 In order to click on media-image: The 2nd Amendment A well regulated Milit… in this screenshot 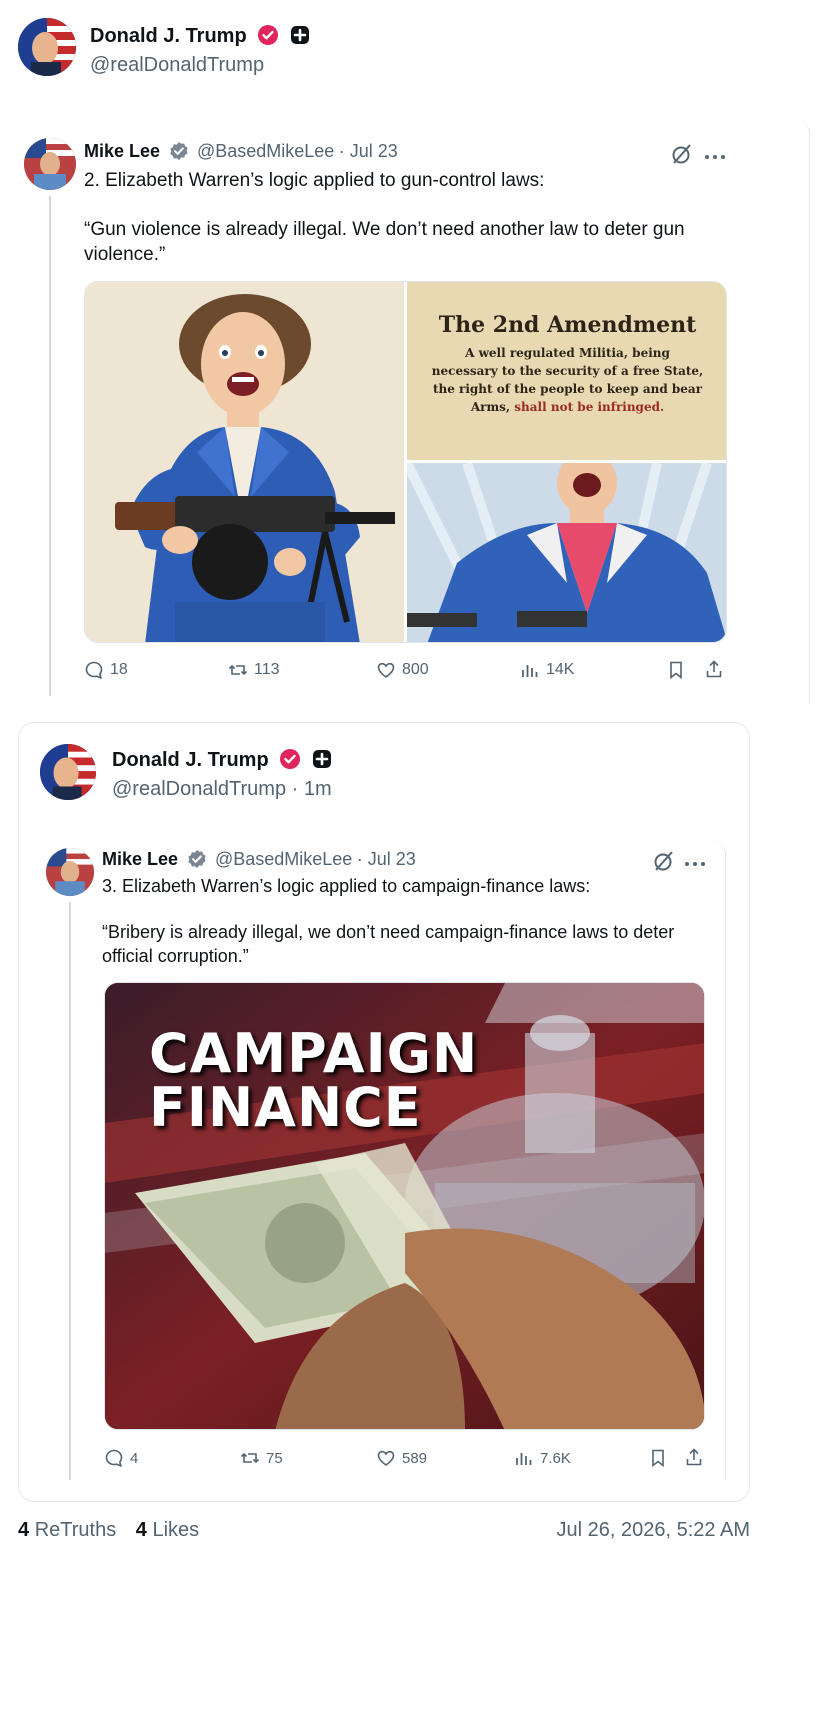, I will do `click(566, 371)`.